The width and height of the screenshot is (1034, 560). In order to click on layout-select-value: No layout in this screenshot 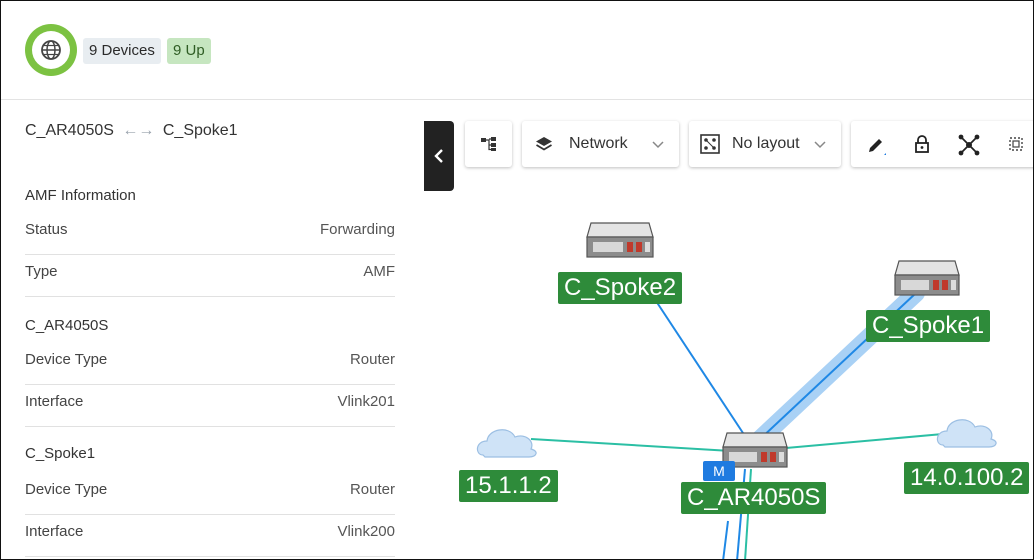, I will do `click(766, 143)`.